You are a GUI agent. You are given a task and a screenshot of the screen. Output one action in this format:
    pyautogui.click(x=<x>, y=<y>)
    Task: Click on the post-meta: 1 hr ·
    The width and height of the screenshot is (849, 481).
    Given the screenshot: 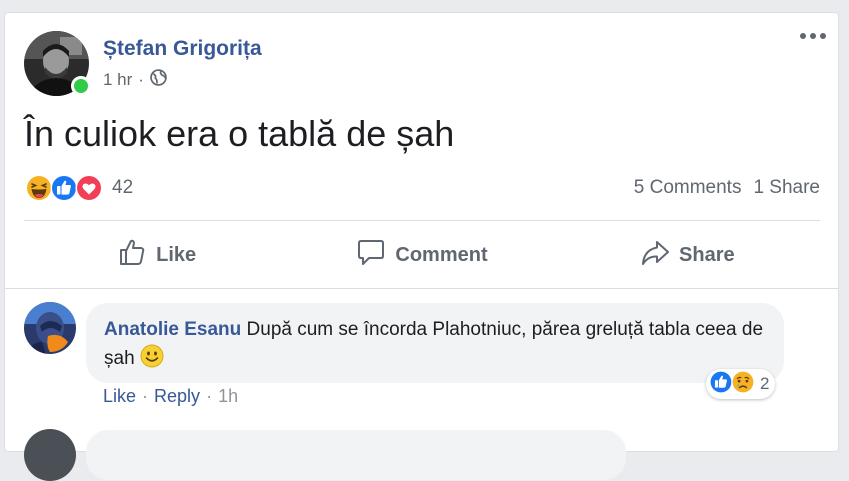 What is the action you would take?
    pyautogui.click(x=135, y=80)
    